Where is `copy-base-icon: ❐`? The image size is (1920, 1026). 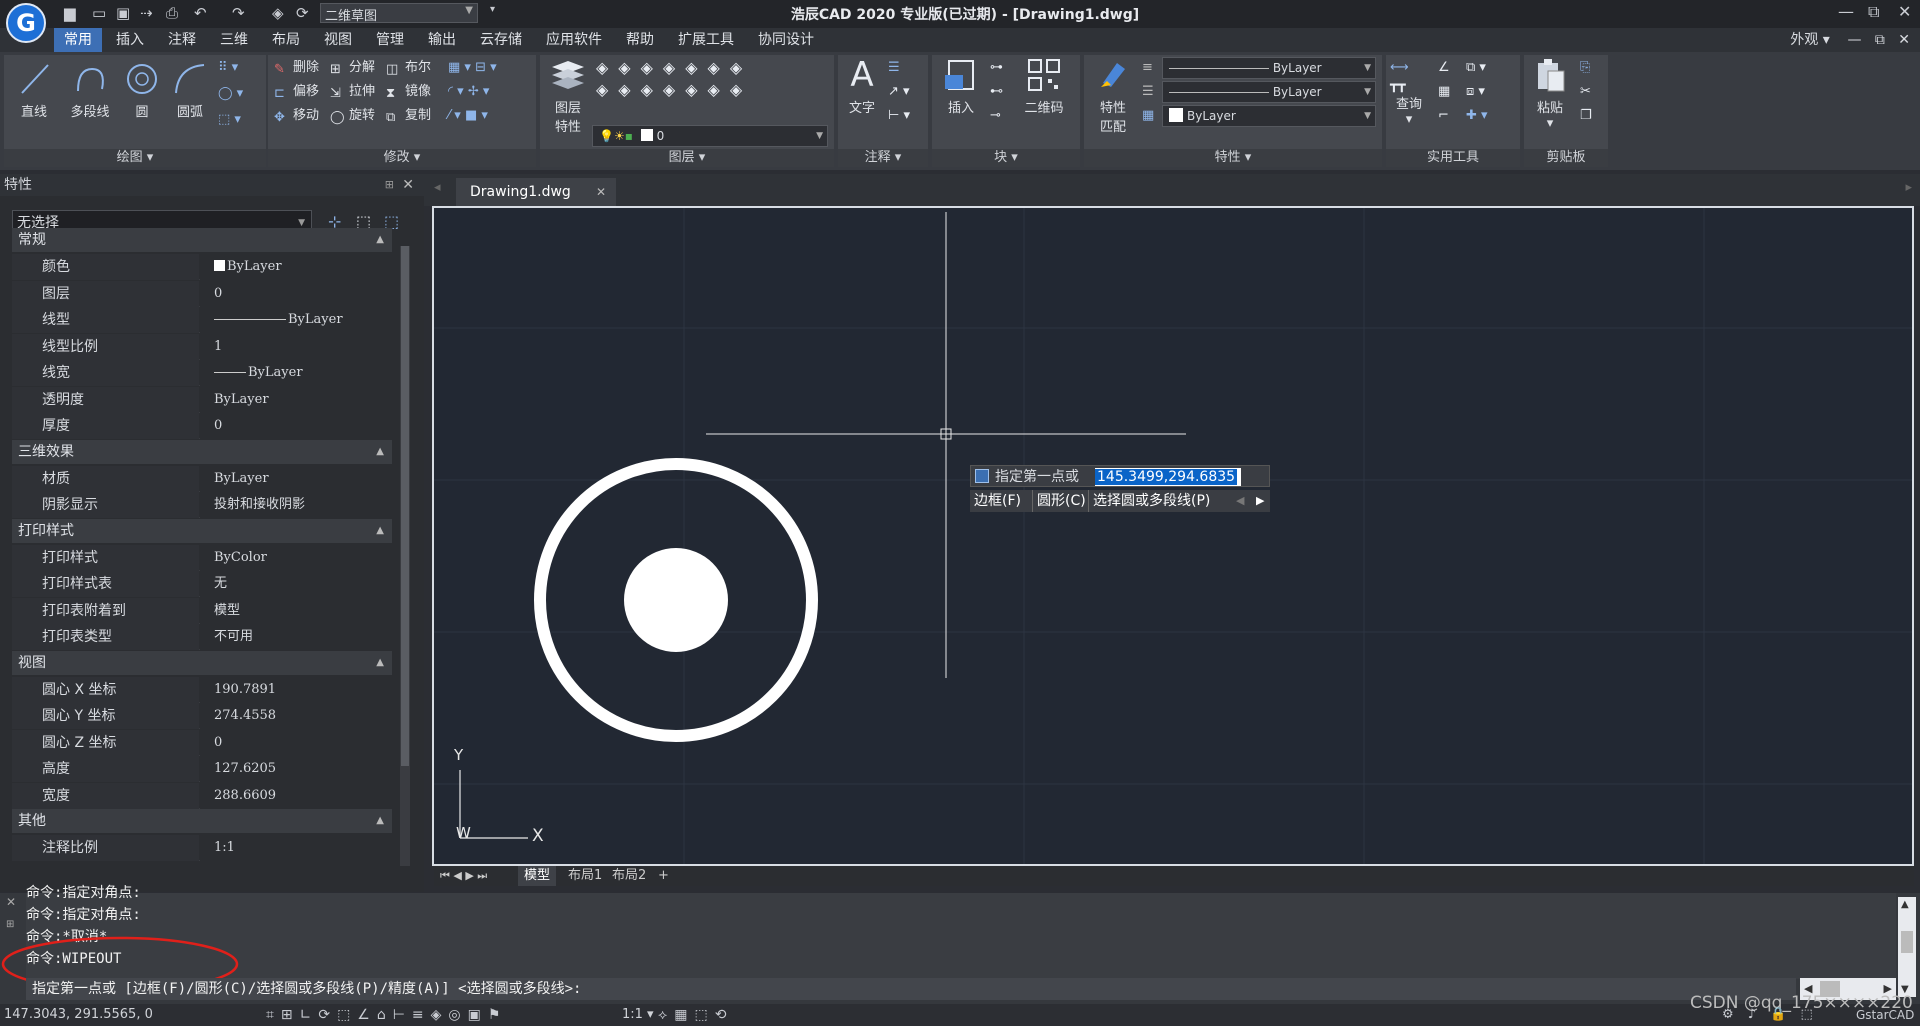
copy-base-icon: ❐ is located at coordinates (1586, 116).